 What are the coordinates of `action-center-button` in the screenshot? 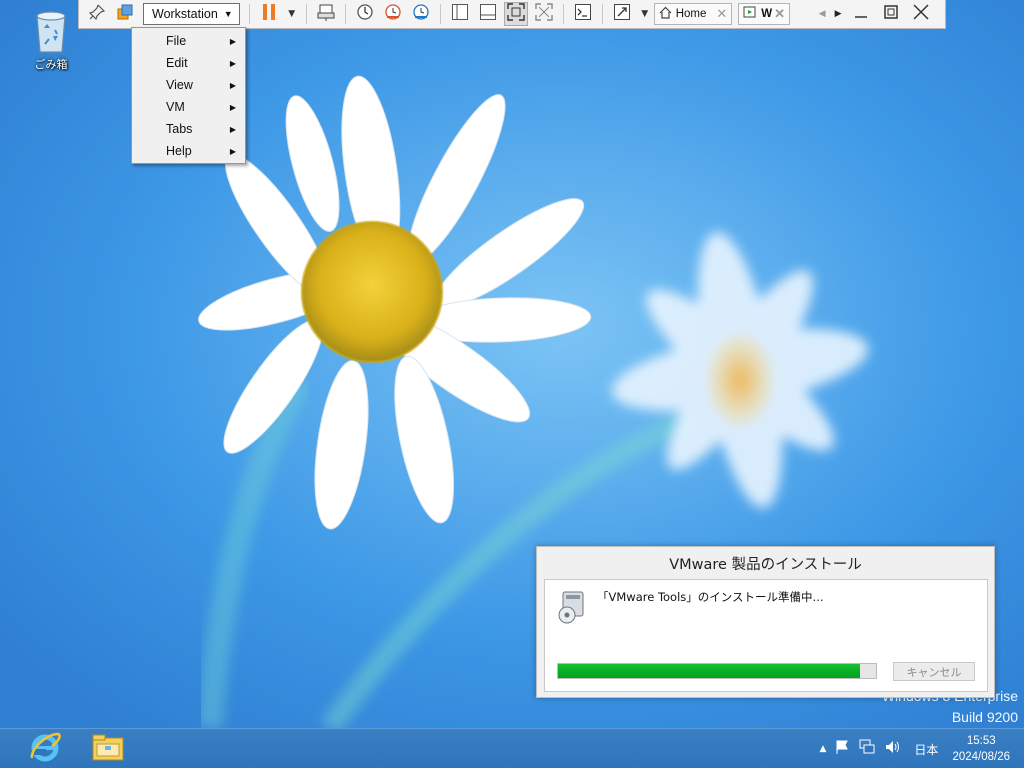 It's located at (842, 749).